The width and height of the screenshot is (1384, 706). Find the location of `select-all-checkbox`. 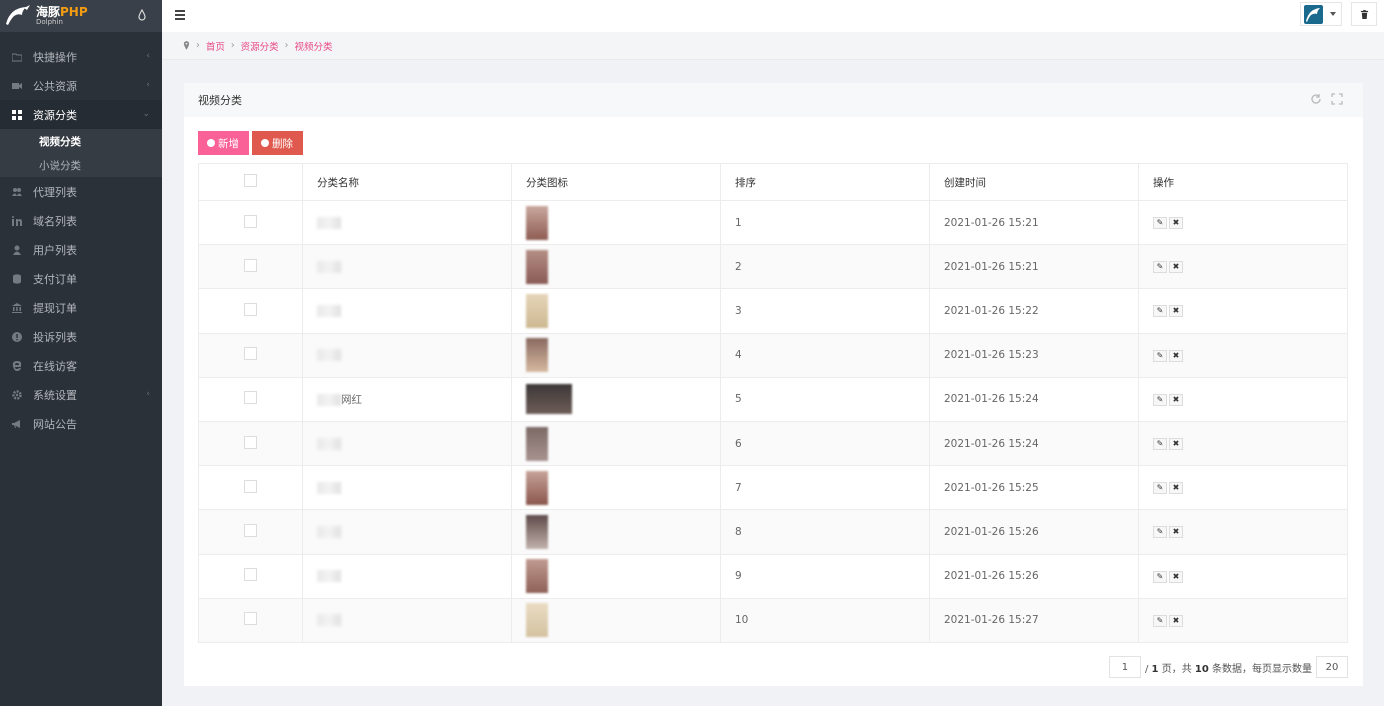

select-all-checkbox is located at coordinates (250, 180).